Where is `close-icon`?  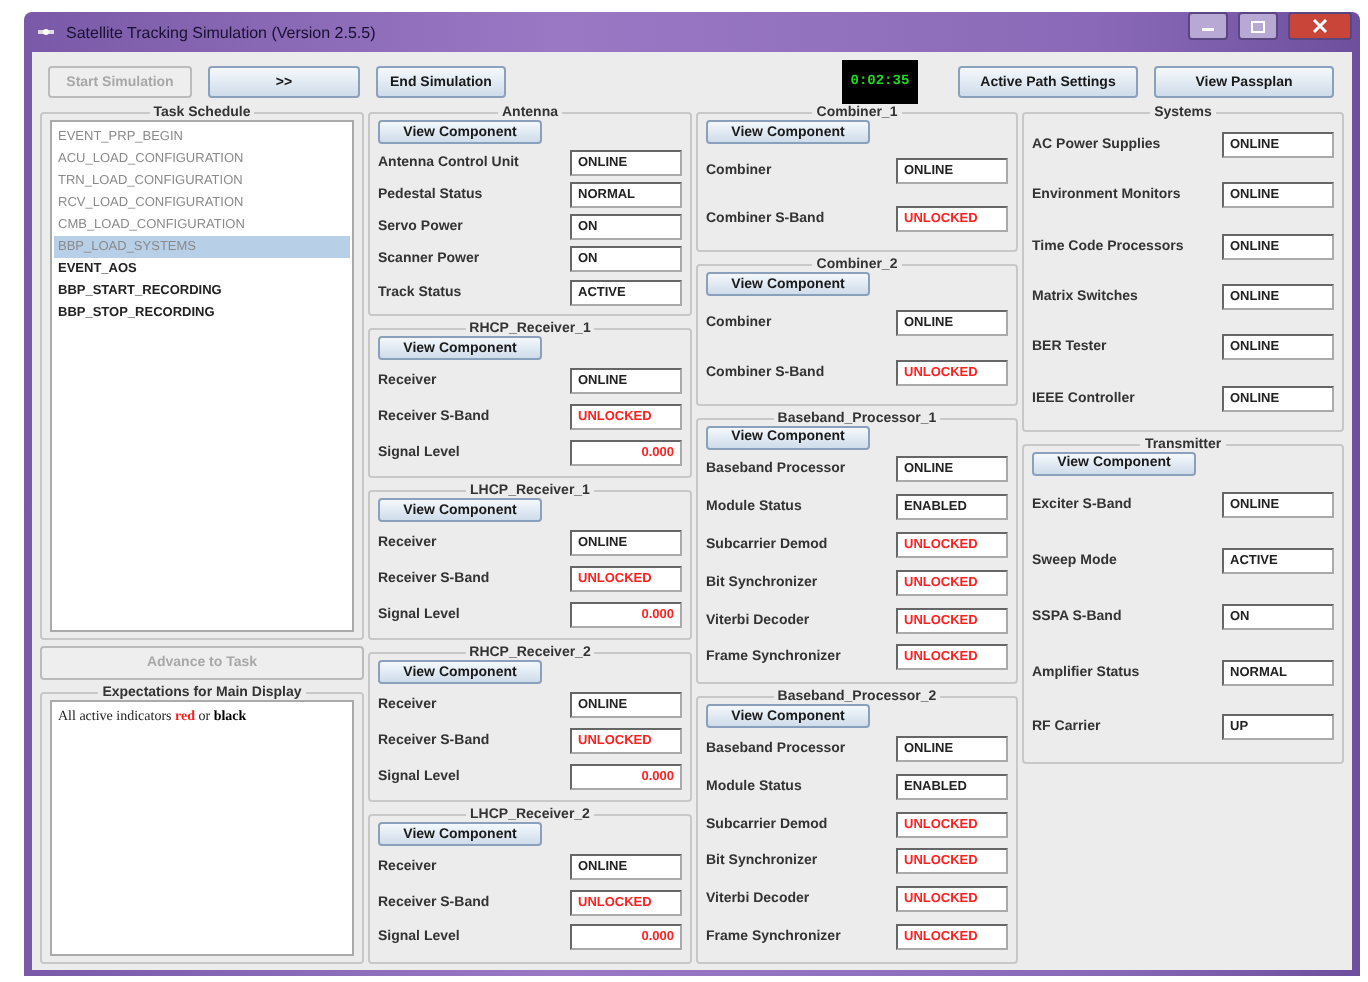
close-icon is located at coordinates (1320, 26).